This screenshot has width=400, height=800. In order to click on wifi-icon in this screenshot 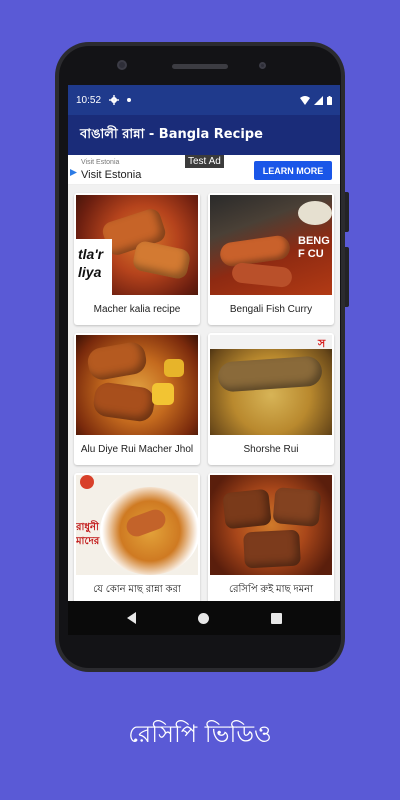, I will do `click(305, 100)`.